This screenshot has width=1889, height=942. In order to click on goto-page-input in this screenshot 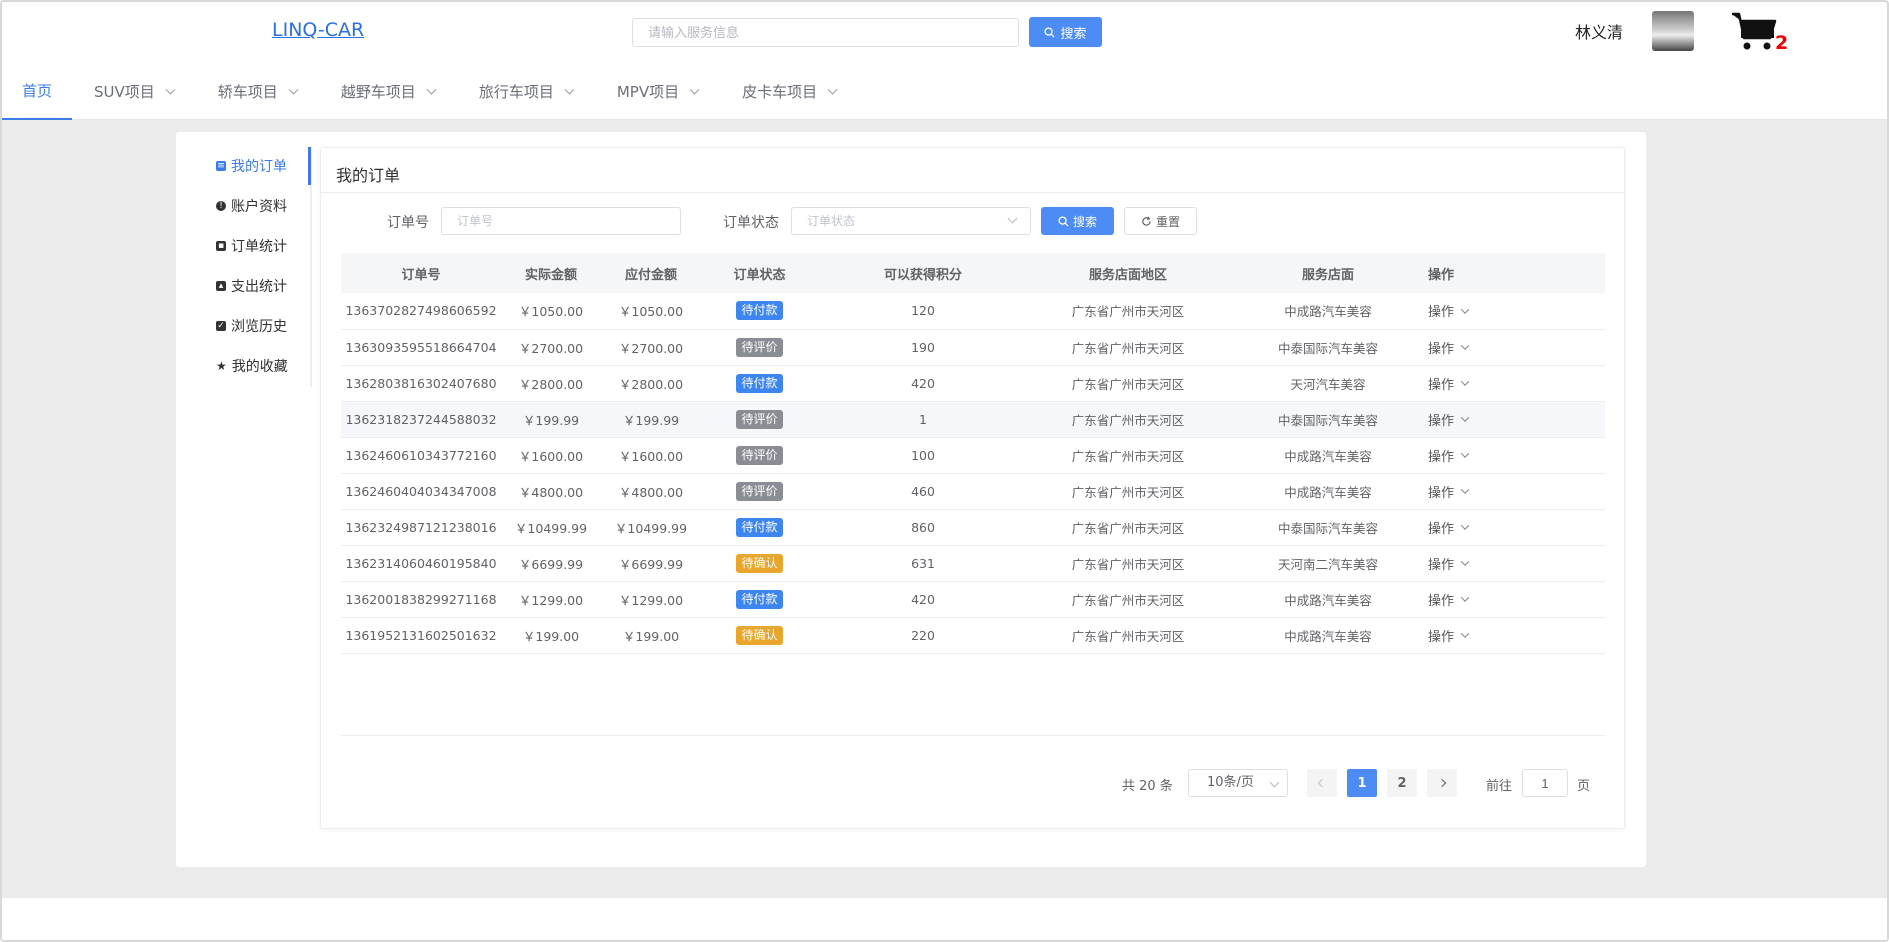, I will do `click(1545, 783)`.